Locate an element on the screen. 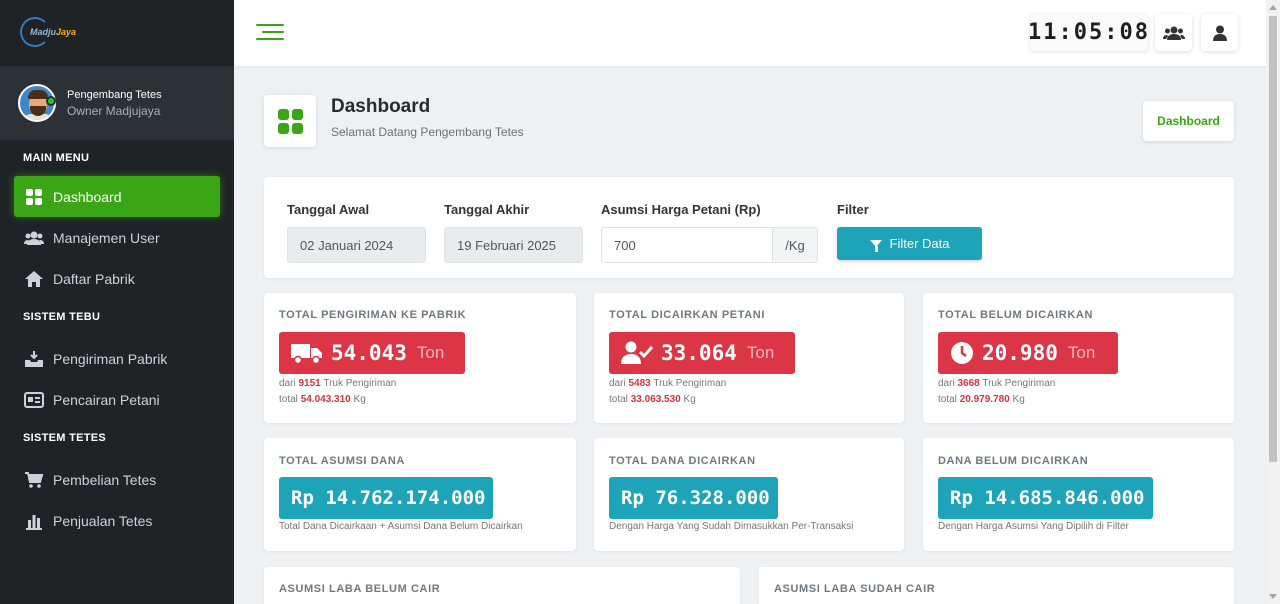 The height and width of the screenshot is (604, 1280). sidebar-item-label: Pengiriman Pabrik is located at coordinates (110, 358).